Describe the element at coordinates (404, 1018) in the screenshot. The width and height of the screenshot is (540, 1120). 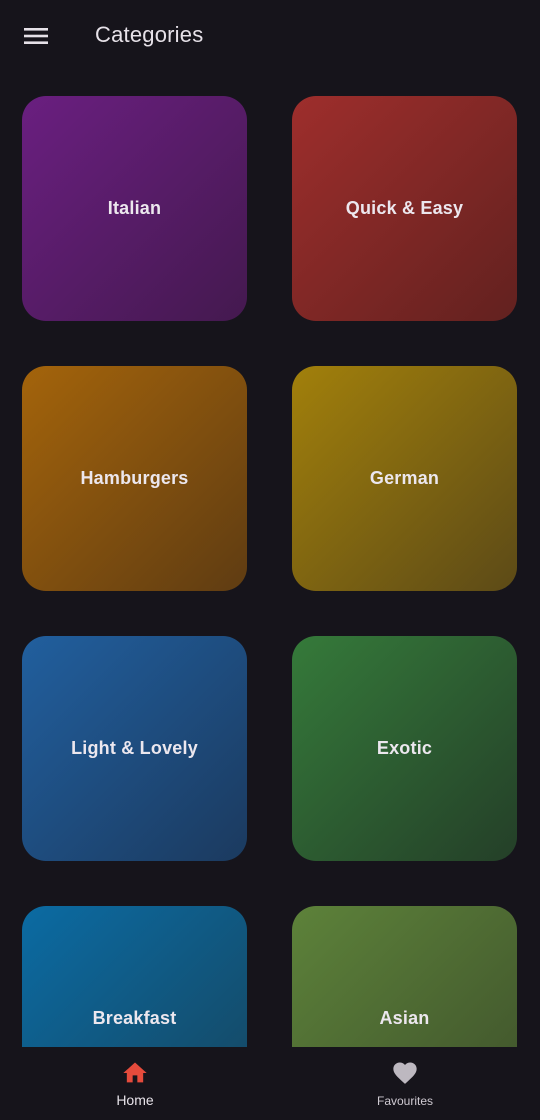
I see `category-label: Asian` at that location.